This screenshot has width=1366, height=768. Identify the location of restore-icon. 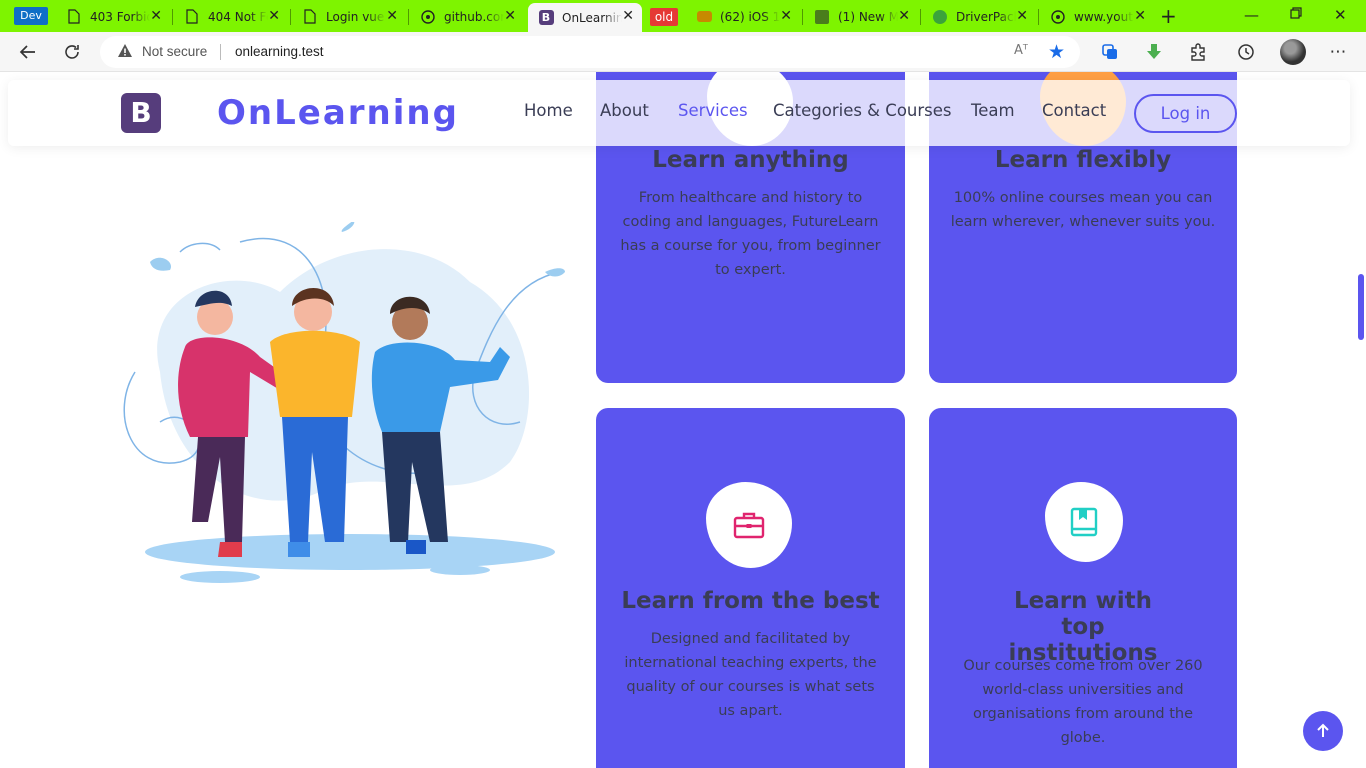
(1296, 14).